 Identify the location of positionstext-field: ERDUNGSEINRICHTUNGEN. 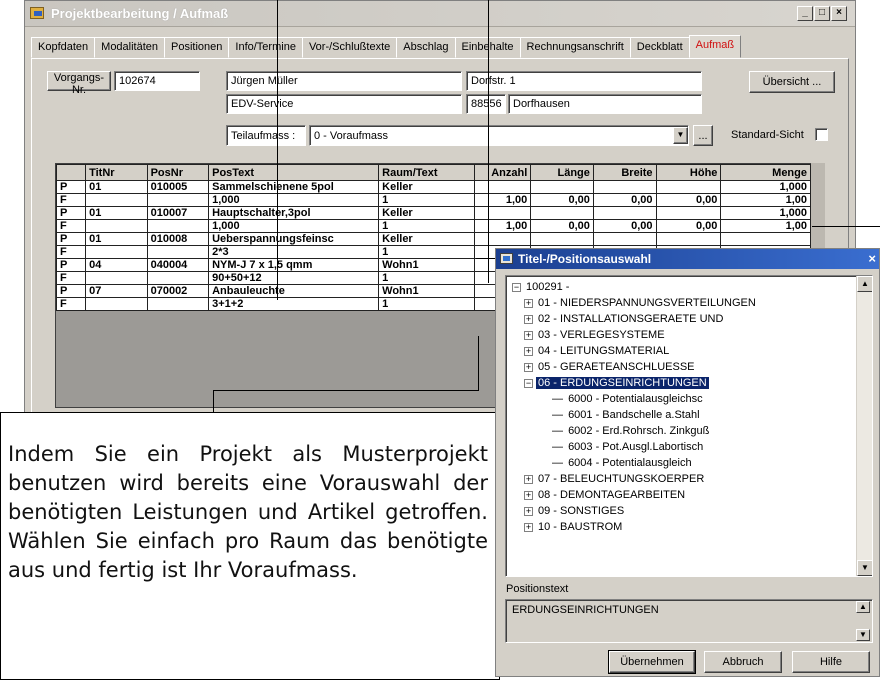
(689, 621).